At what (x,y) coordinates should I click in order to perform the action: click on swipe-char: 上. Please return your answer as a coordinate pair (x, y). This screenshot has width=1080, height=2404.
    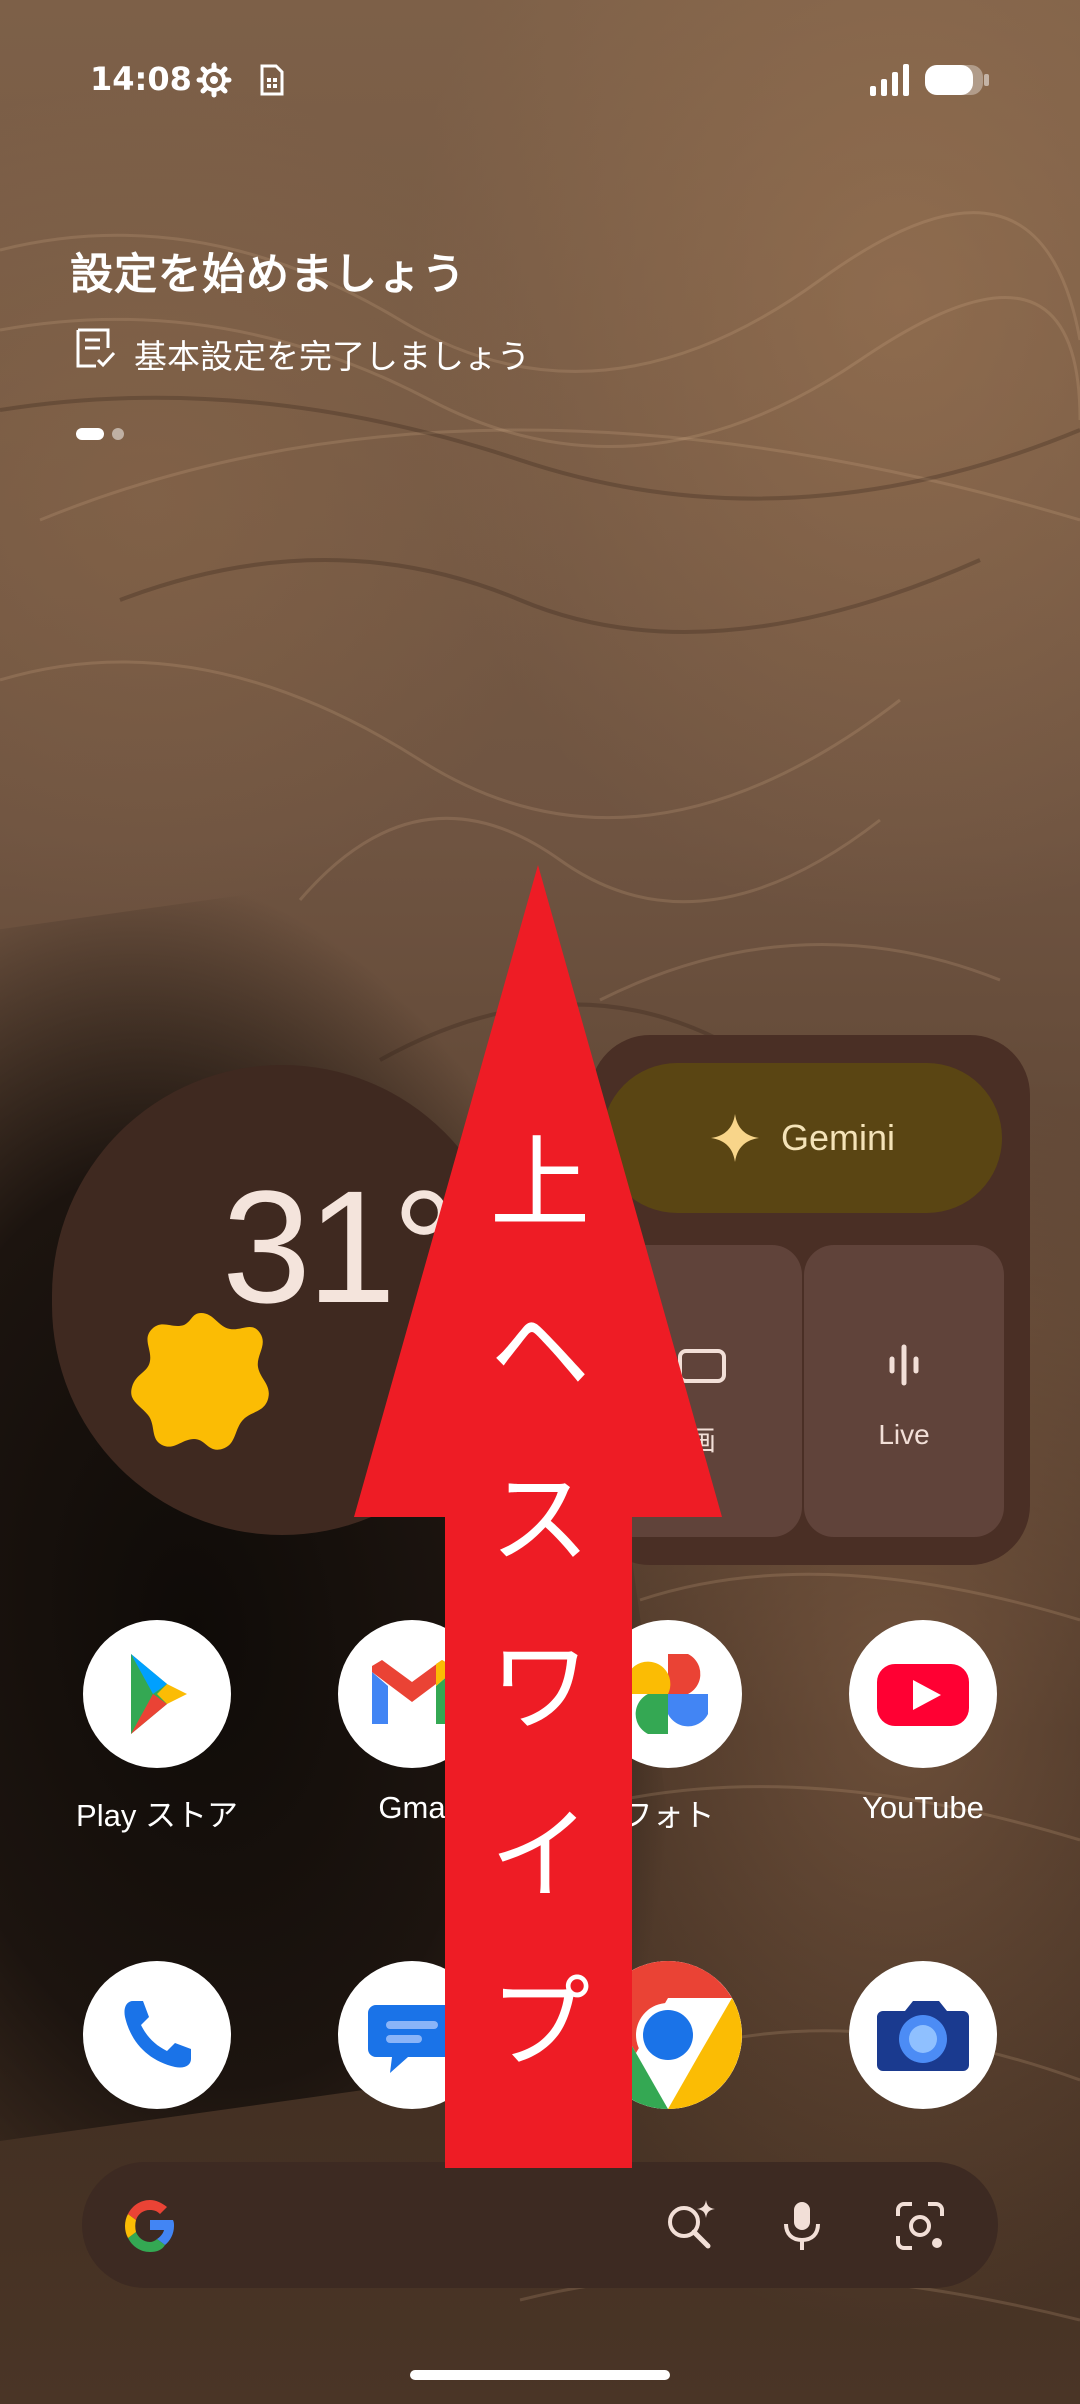
    Looking at the image, I should click on (540, 1183).